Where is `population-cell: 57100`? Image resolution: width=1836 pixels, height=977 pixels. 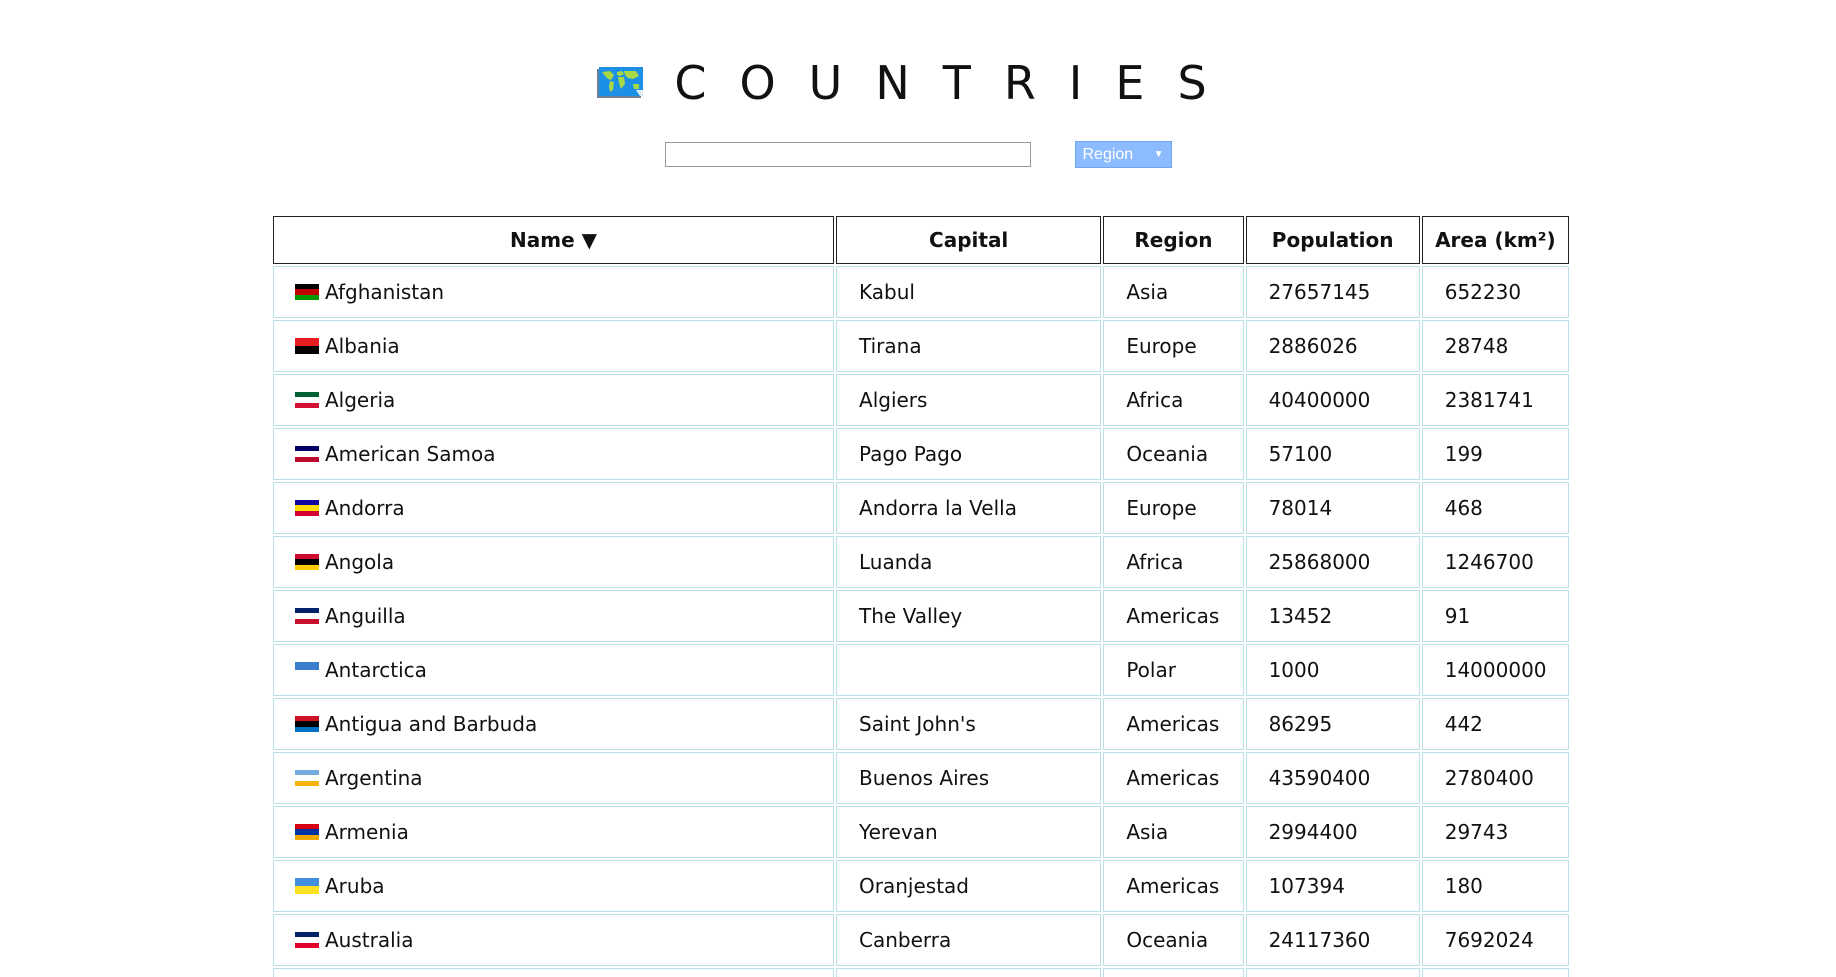 population-cell: 57100 is located at coordinates (1332, 454).